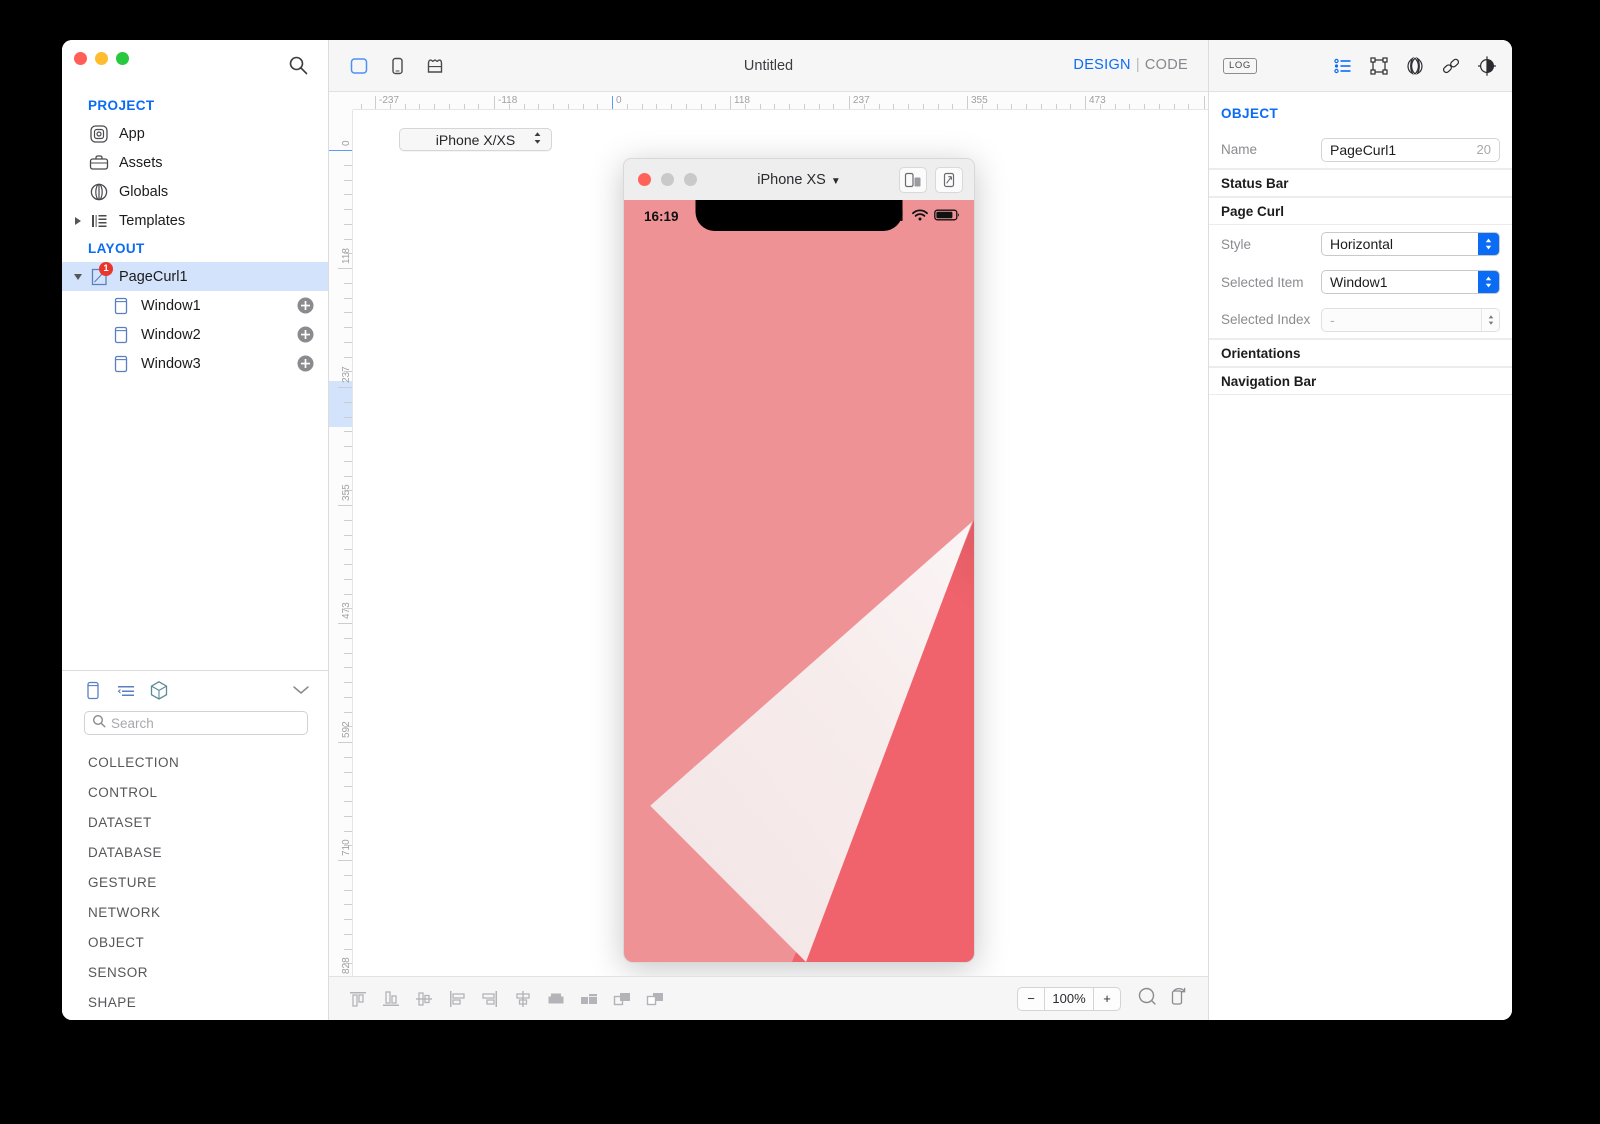  I want to click on tab-code: CODE, so click(1166, 65).